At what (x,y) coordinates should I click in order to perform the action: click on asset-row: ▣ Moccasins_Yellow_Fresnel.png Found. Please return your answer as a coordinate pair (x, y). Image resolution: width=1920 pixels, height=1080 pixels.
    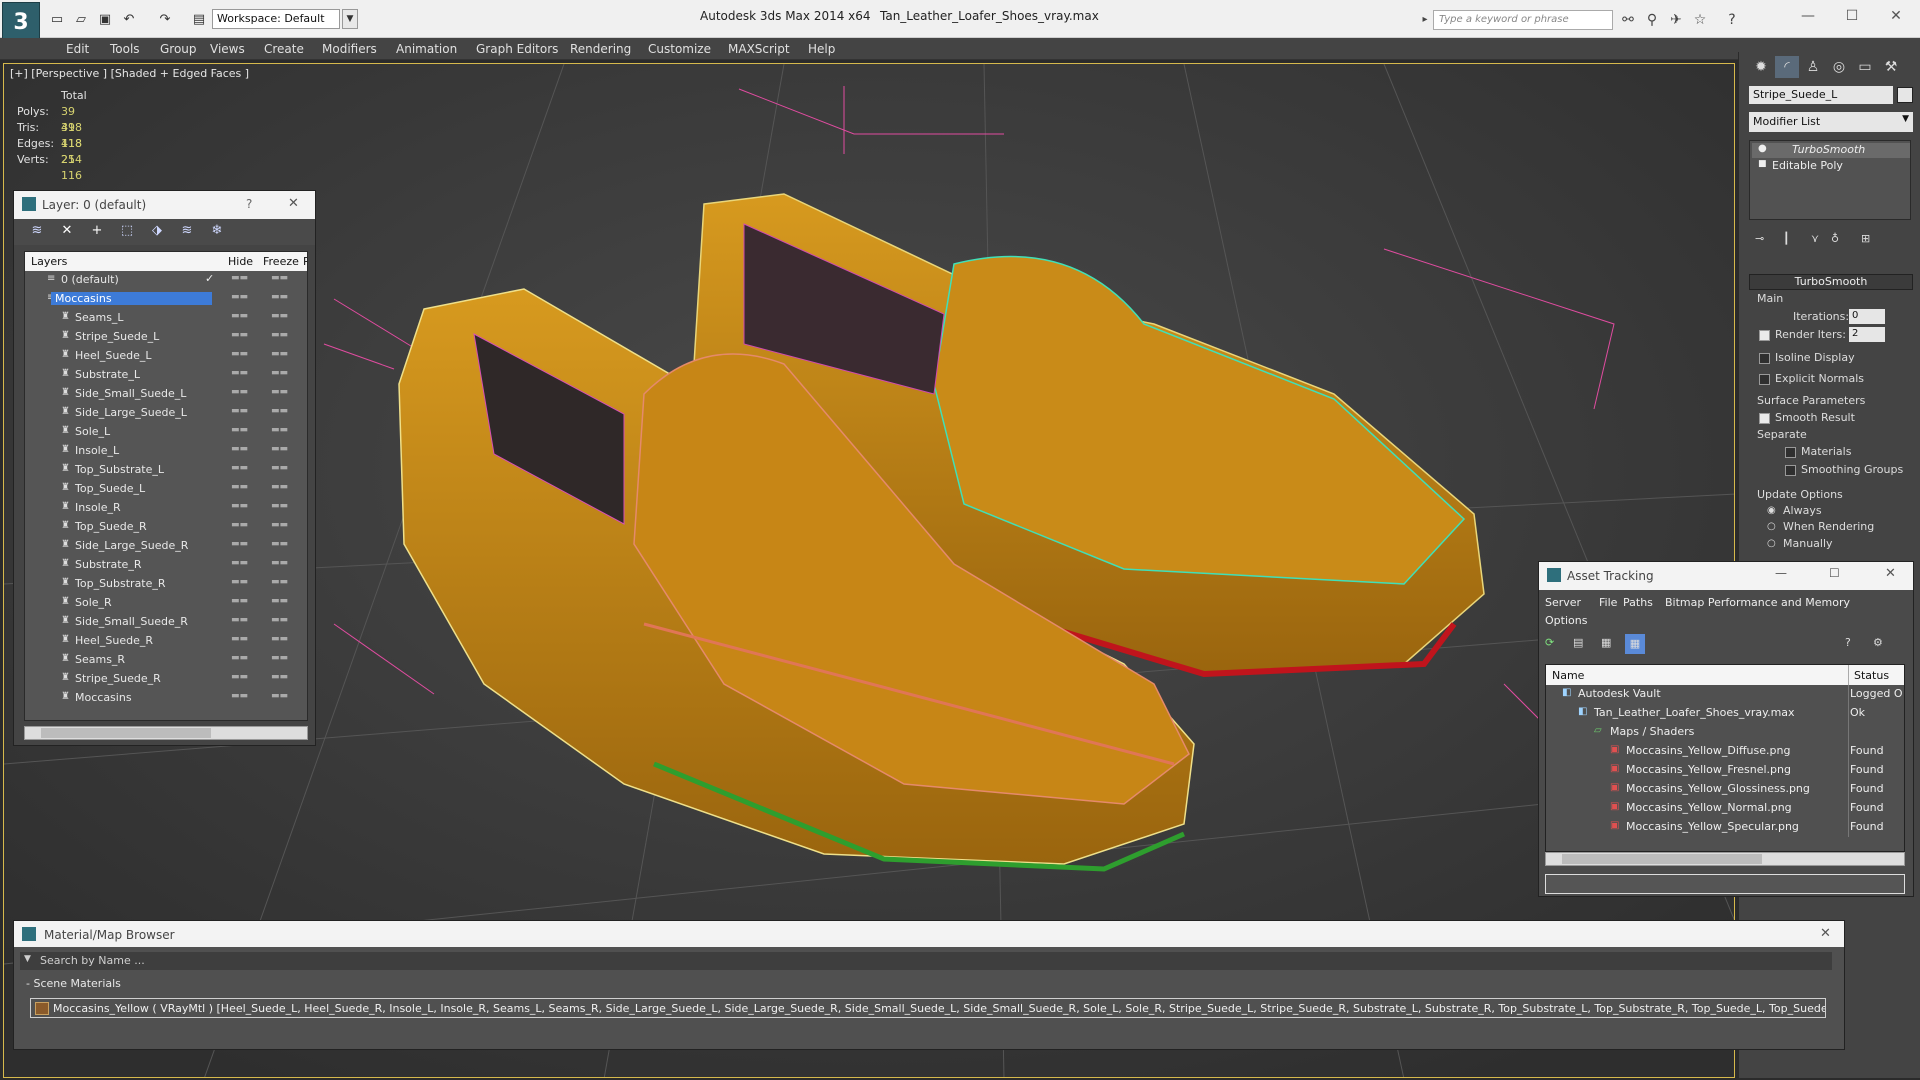
    Looking at the image, I should click on (1725, 770).